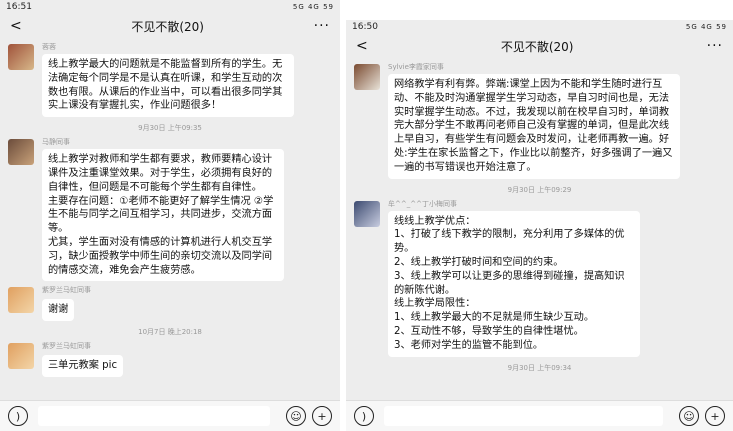  I want to click on status-bar: 16:50 5G 4G 59, so click(539, 27).